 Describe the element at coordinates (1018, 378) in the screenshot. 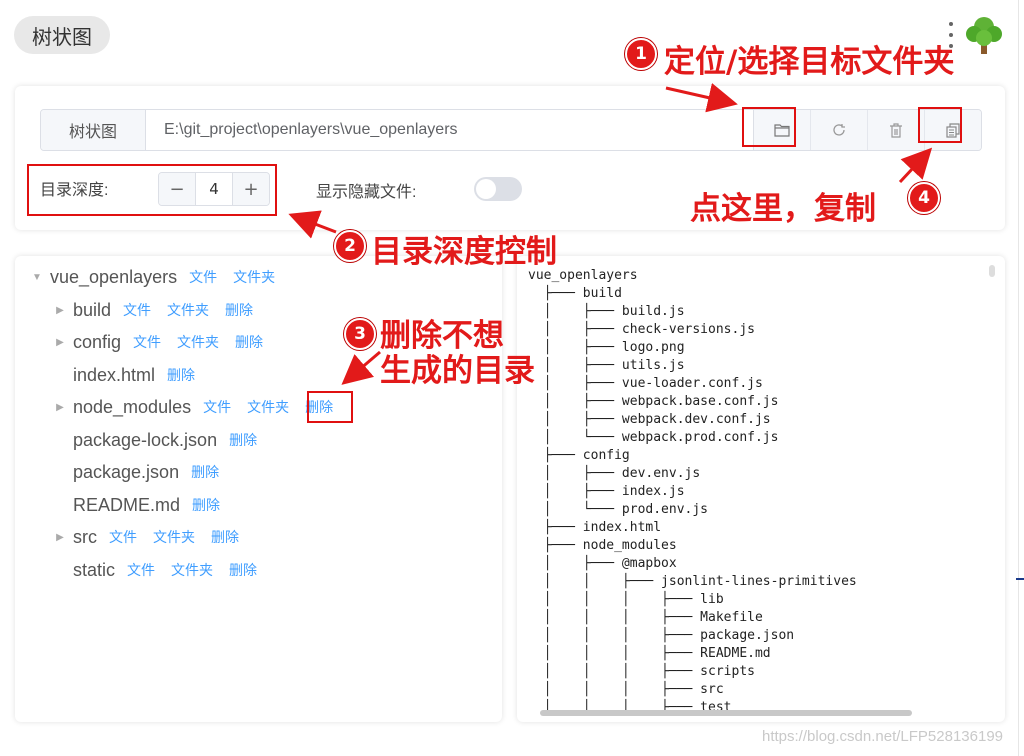

I see `window-edge` at that location.